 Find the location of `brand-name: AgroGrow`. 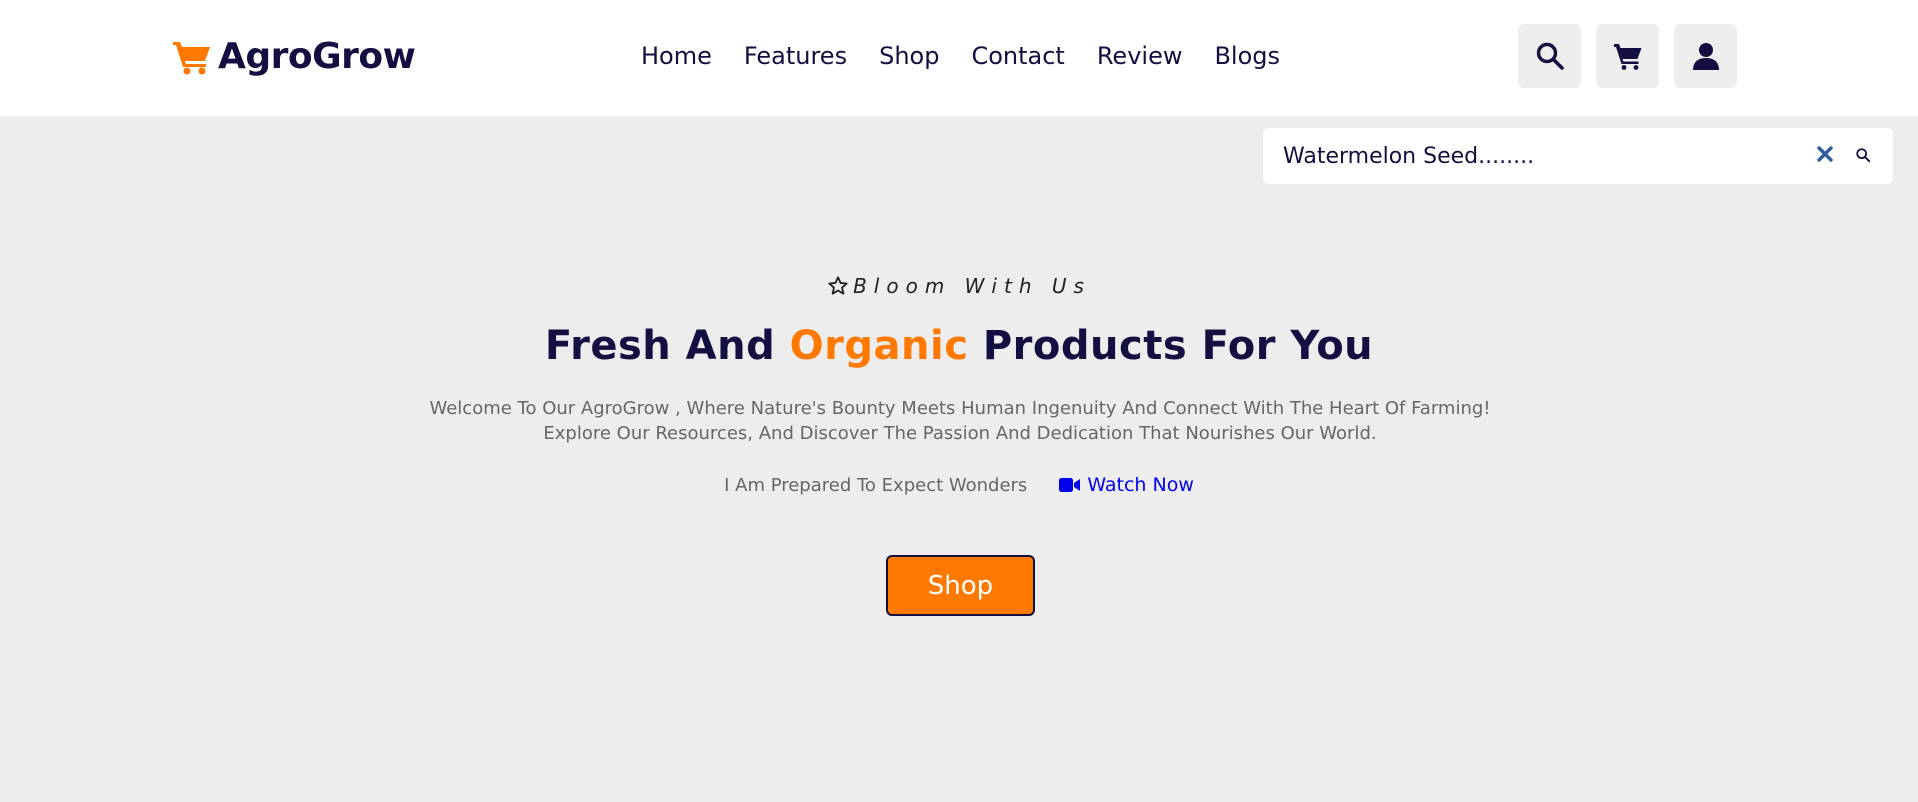

brand-name: AgroGrow is located at coordinates (317, 56).